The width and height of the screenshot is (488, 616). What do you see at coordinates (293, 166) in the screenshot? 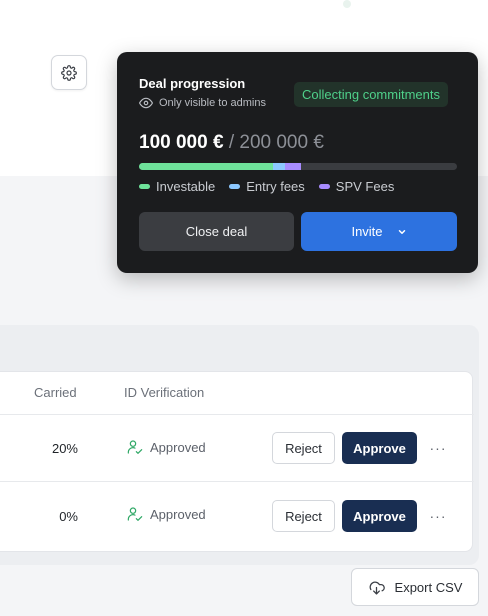
I see `progress-spv-fees` at bounding box center [293, 166].